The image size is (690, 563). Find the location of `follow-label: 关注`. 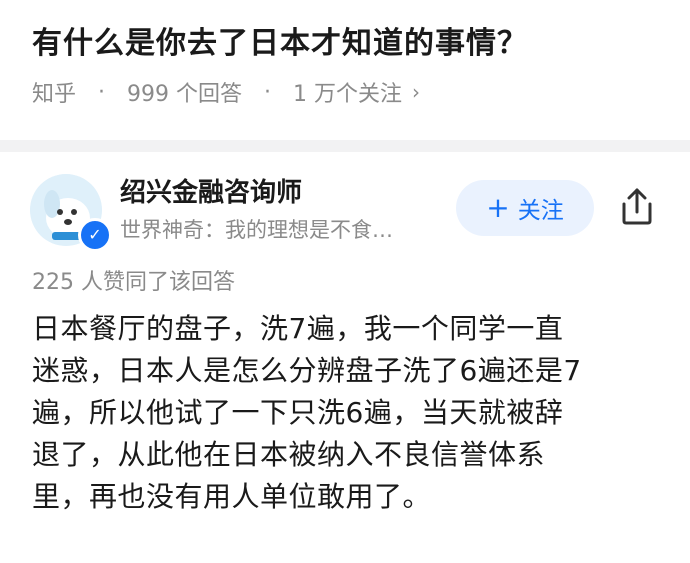

follow-label: 关注 is located at coordinates (540, 211).